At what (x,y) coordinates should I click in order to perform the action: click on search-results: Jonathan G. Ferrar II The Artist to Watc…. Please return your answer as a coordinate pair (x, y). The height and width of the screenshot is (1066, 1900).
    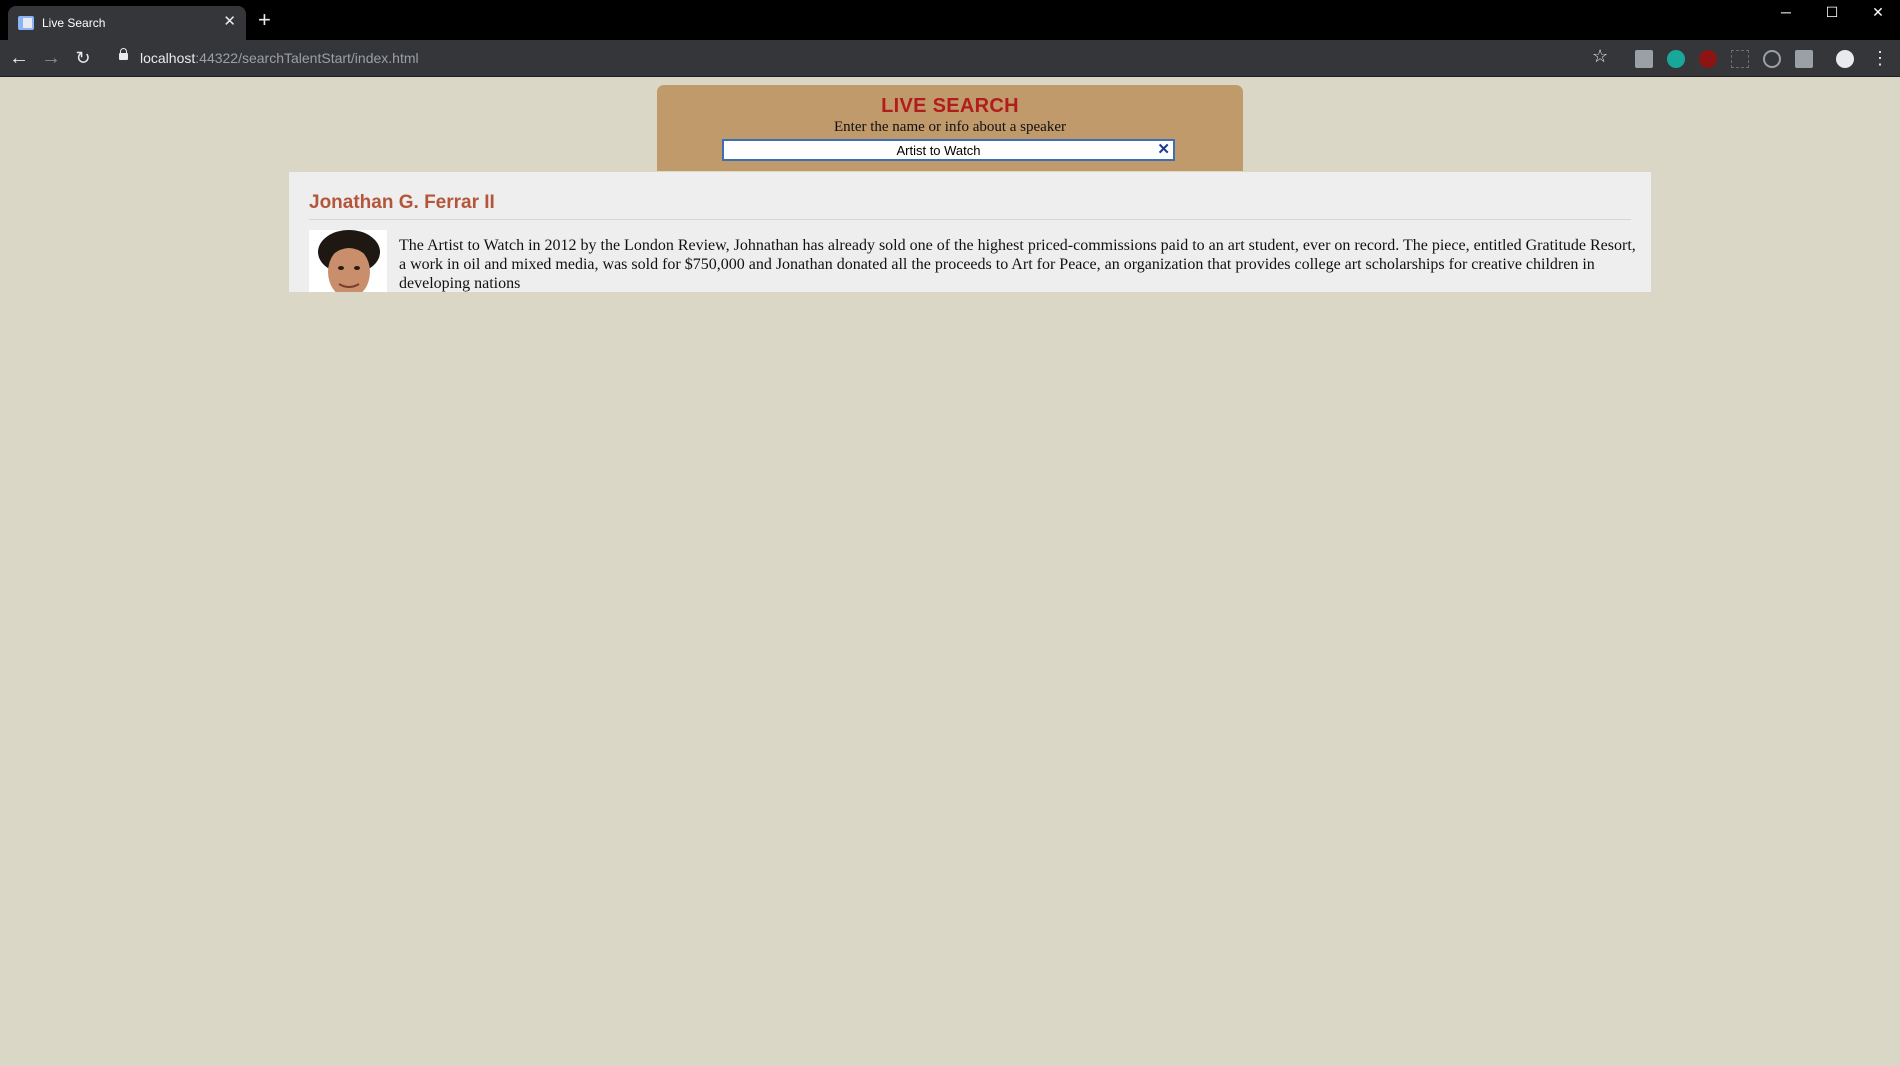
    Looking at the image, I should click on (970, 232).